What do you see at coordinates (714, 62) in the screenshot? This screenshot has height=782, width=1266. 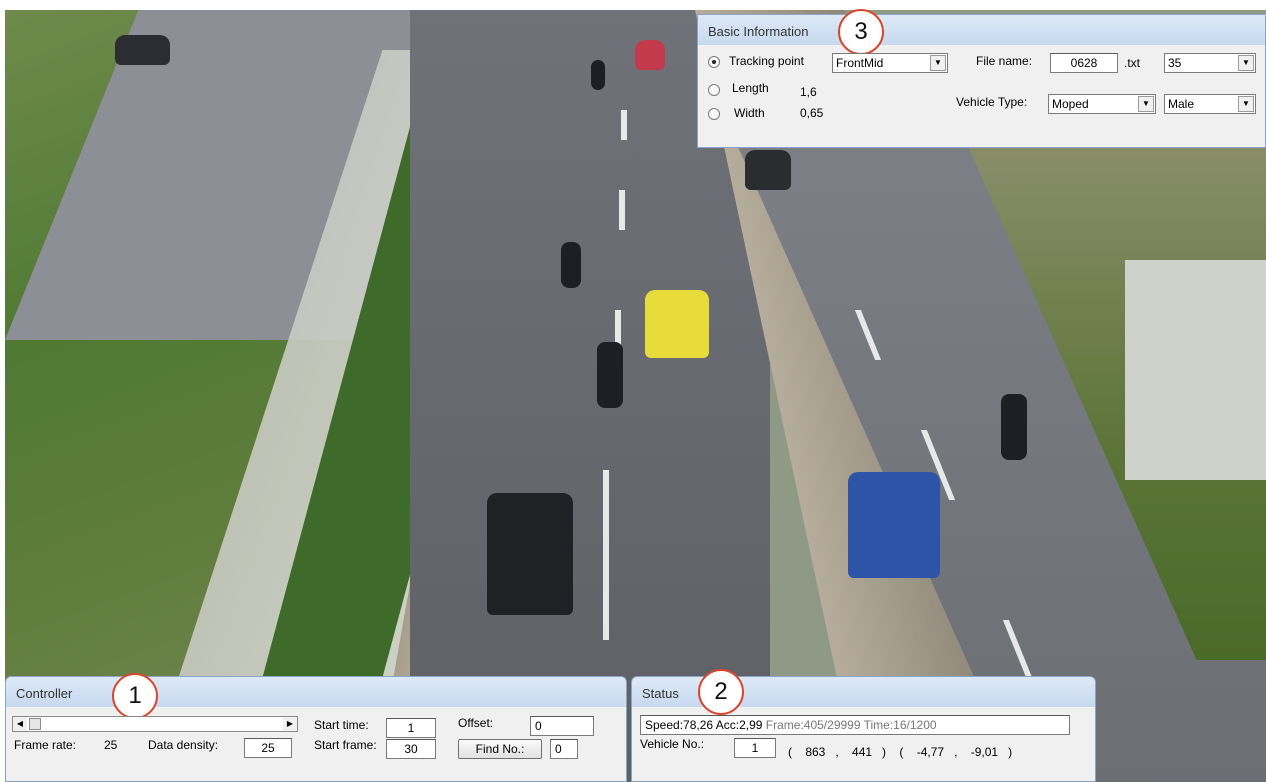 I see `tracking-point-radio` at bounding box center [714, 62].